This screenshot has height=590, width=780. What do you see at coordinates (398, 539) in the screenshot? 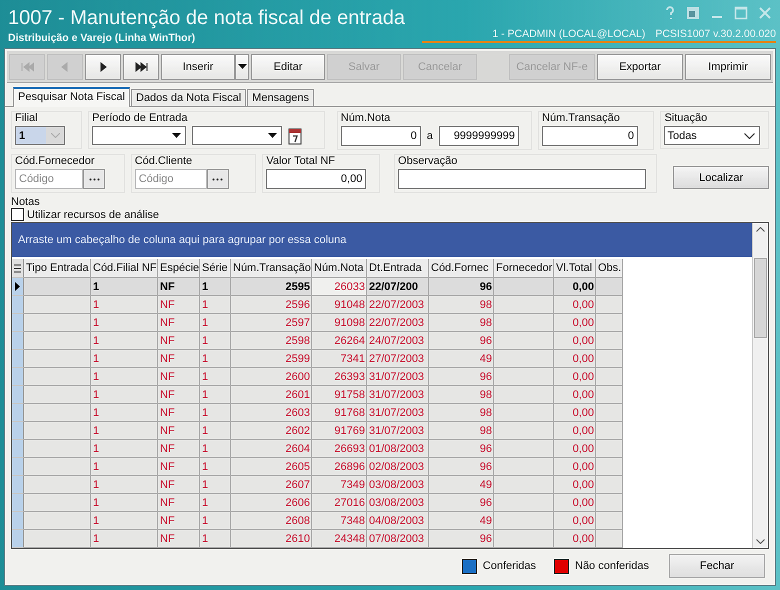
I see `table-cell: 07/08/2003` at bounding box center [398, 539].